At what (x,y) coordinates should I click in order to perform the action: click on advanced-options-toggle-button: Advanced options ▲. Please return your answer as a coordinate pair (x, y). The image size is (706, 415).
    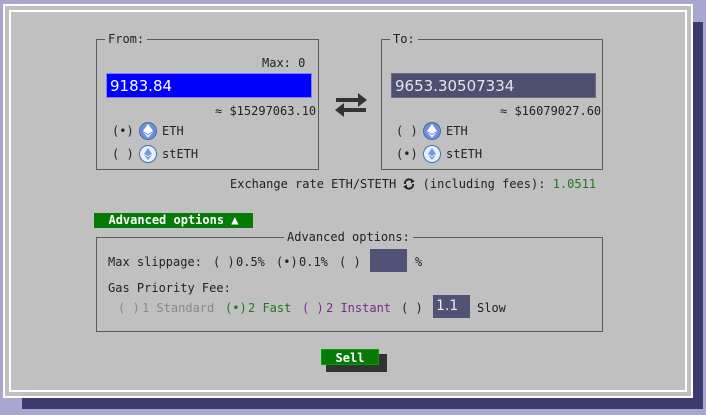
    Looking at the image, I should click on (173, 220).